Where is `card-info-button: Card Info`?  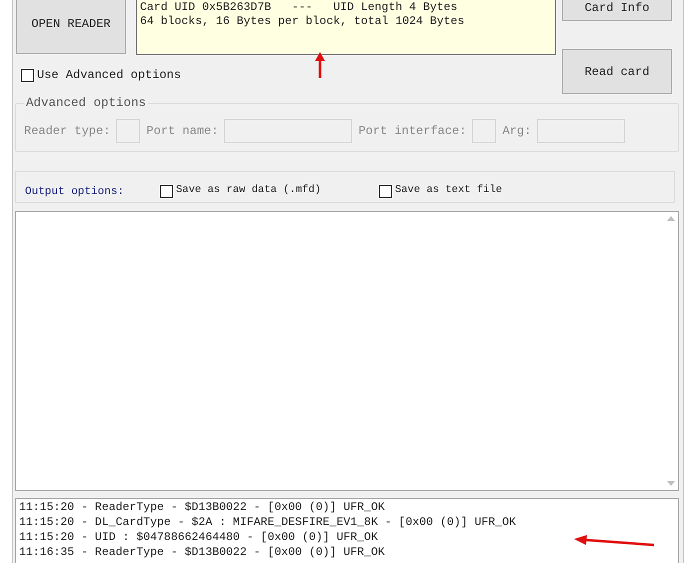
card-info-button: Card Info is located at coordinates (617, 10).